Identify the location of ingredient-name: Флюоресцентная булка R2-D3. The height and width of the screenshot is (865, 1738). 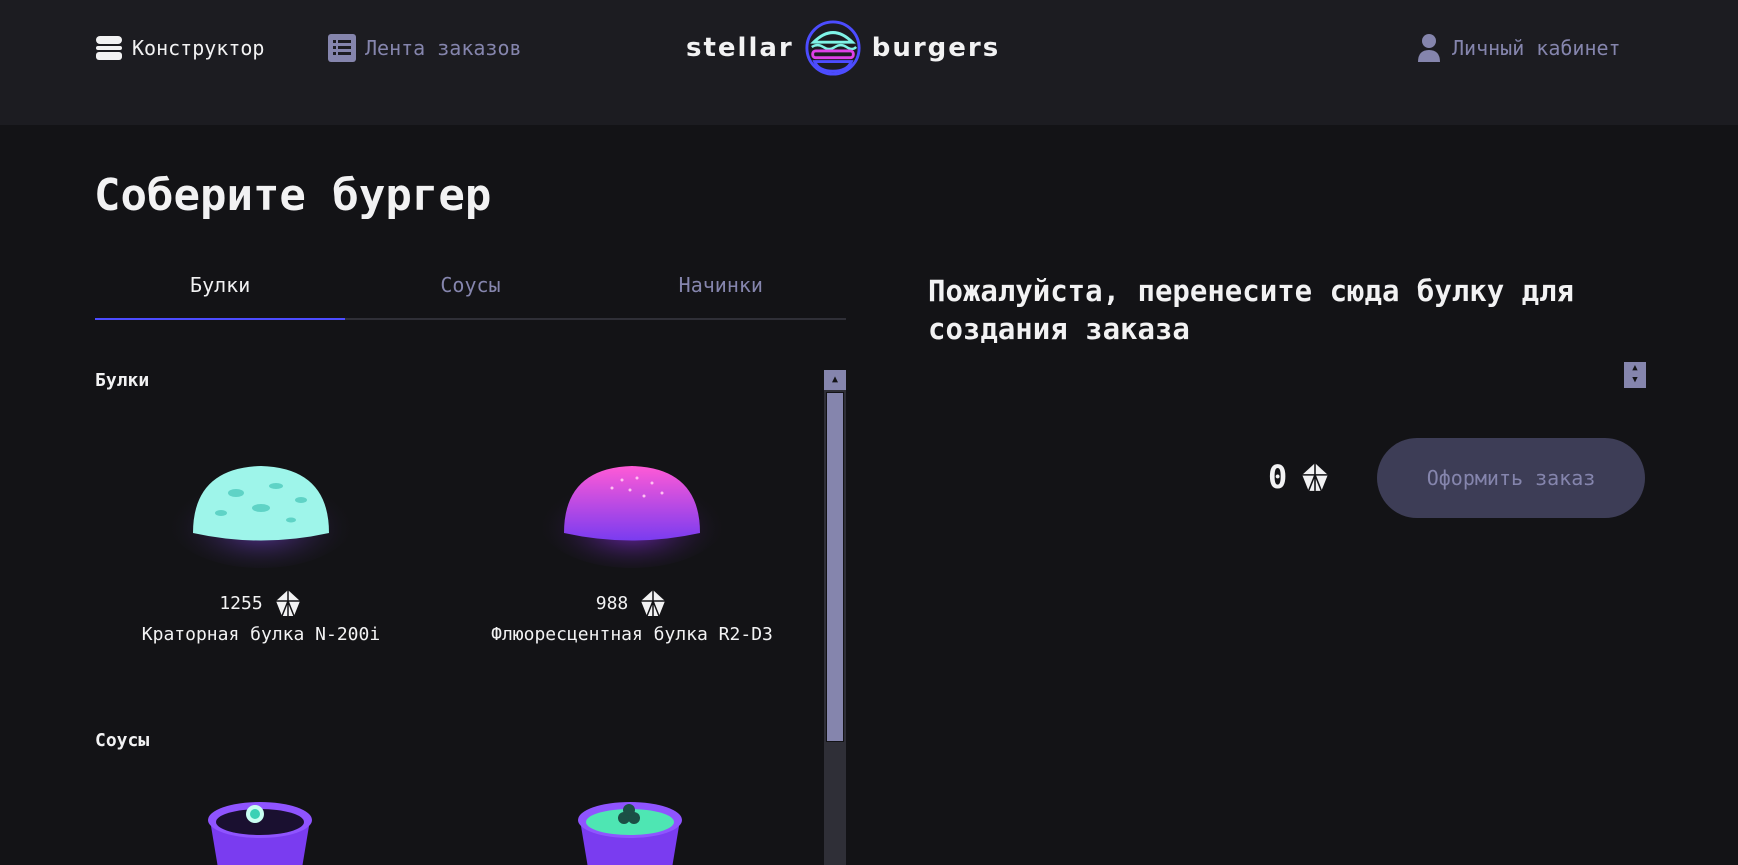
(632, 634).